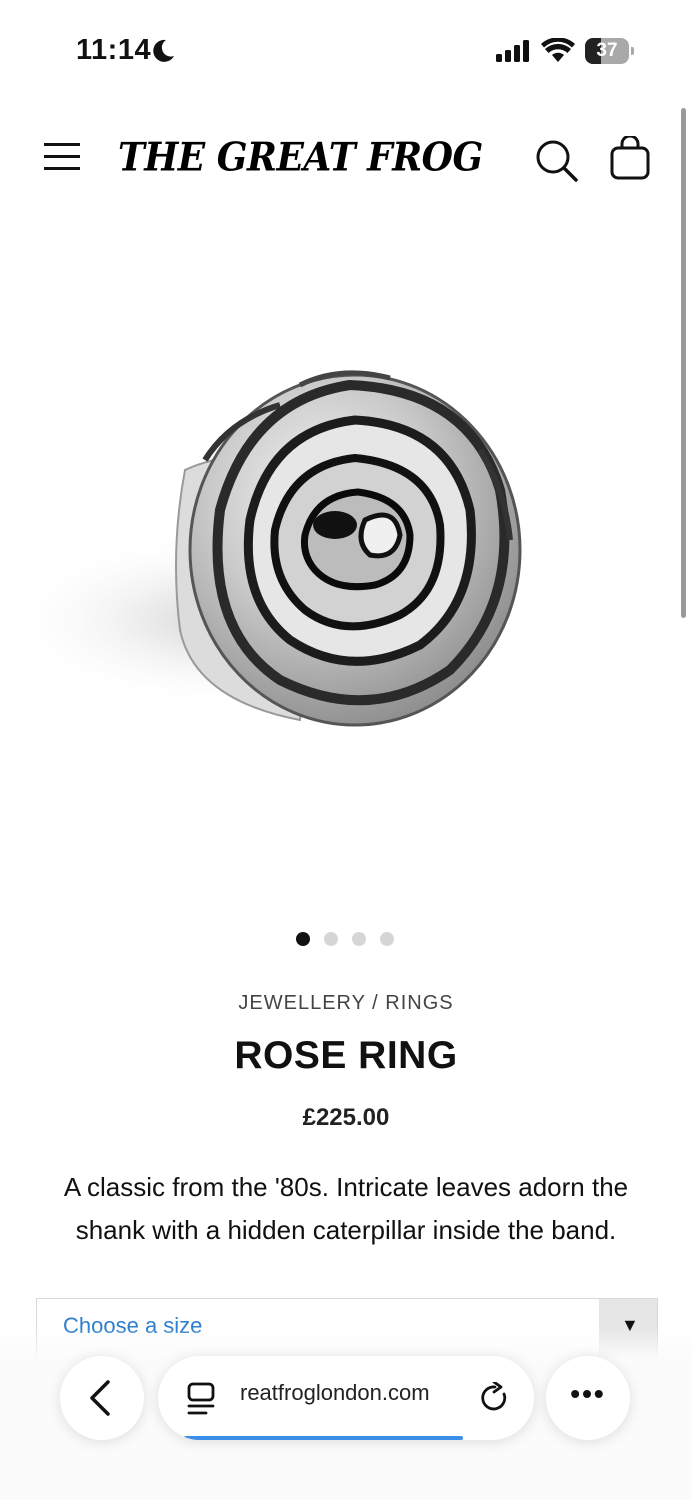 Image resolution: width=692 pixels, height=1500 pixels. I want to click on more-button: •••, so click(588, 1398).